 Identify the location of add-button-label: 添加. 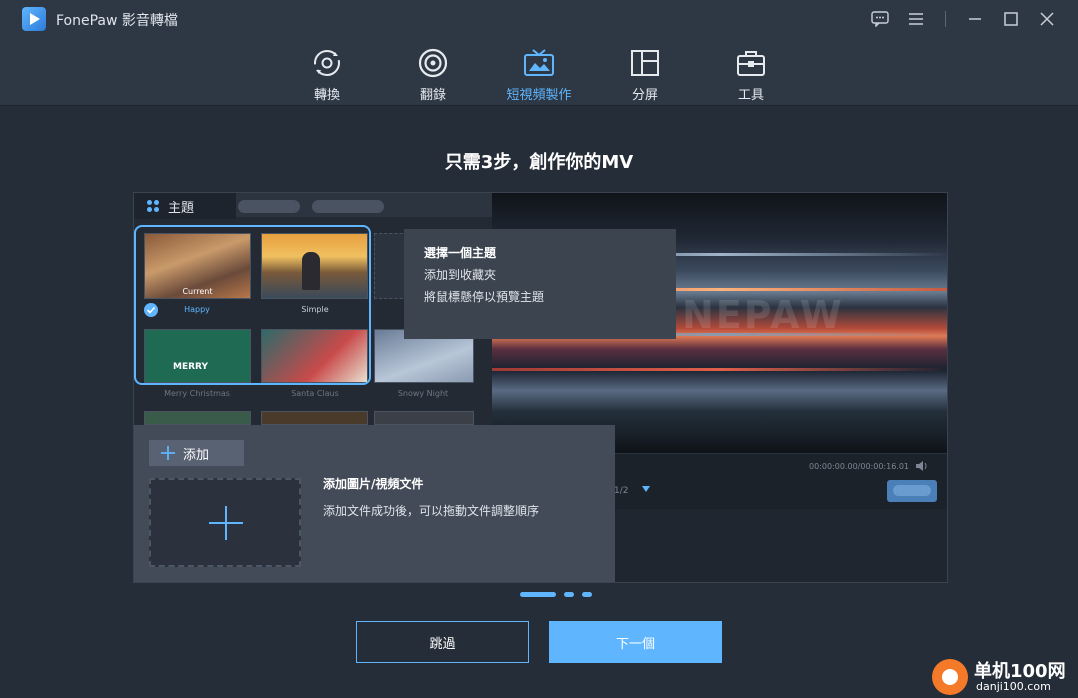
(196, 455).